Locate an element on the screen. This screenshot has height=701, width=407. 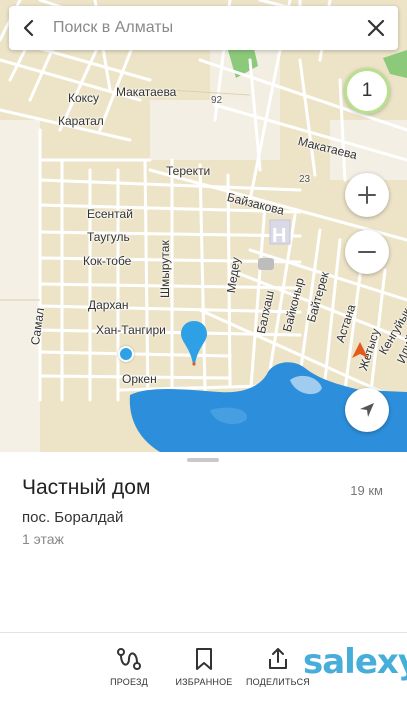
zoom-out-button is located at coordinates (367, 252).